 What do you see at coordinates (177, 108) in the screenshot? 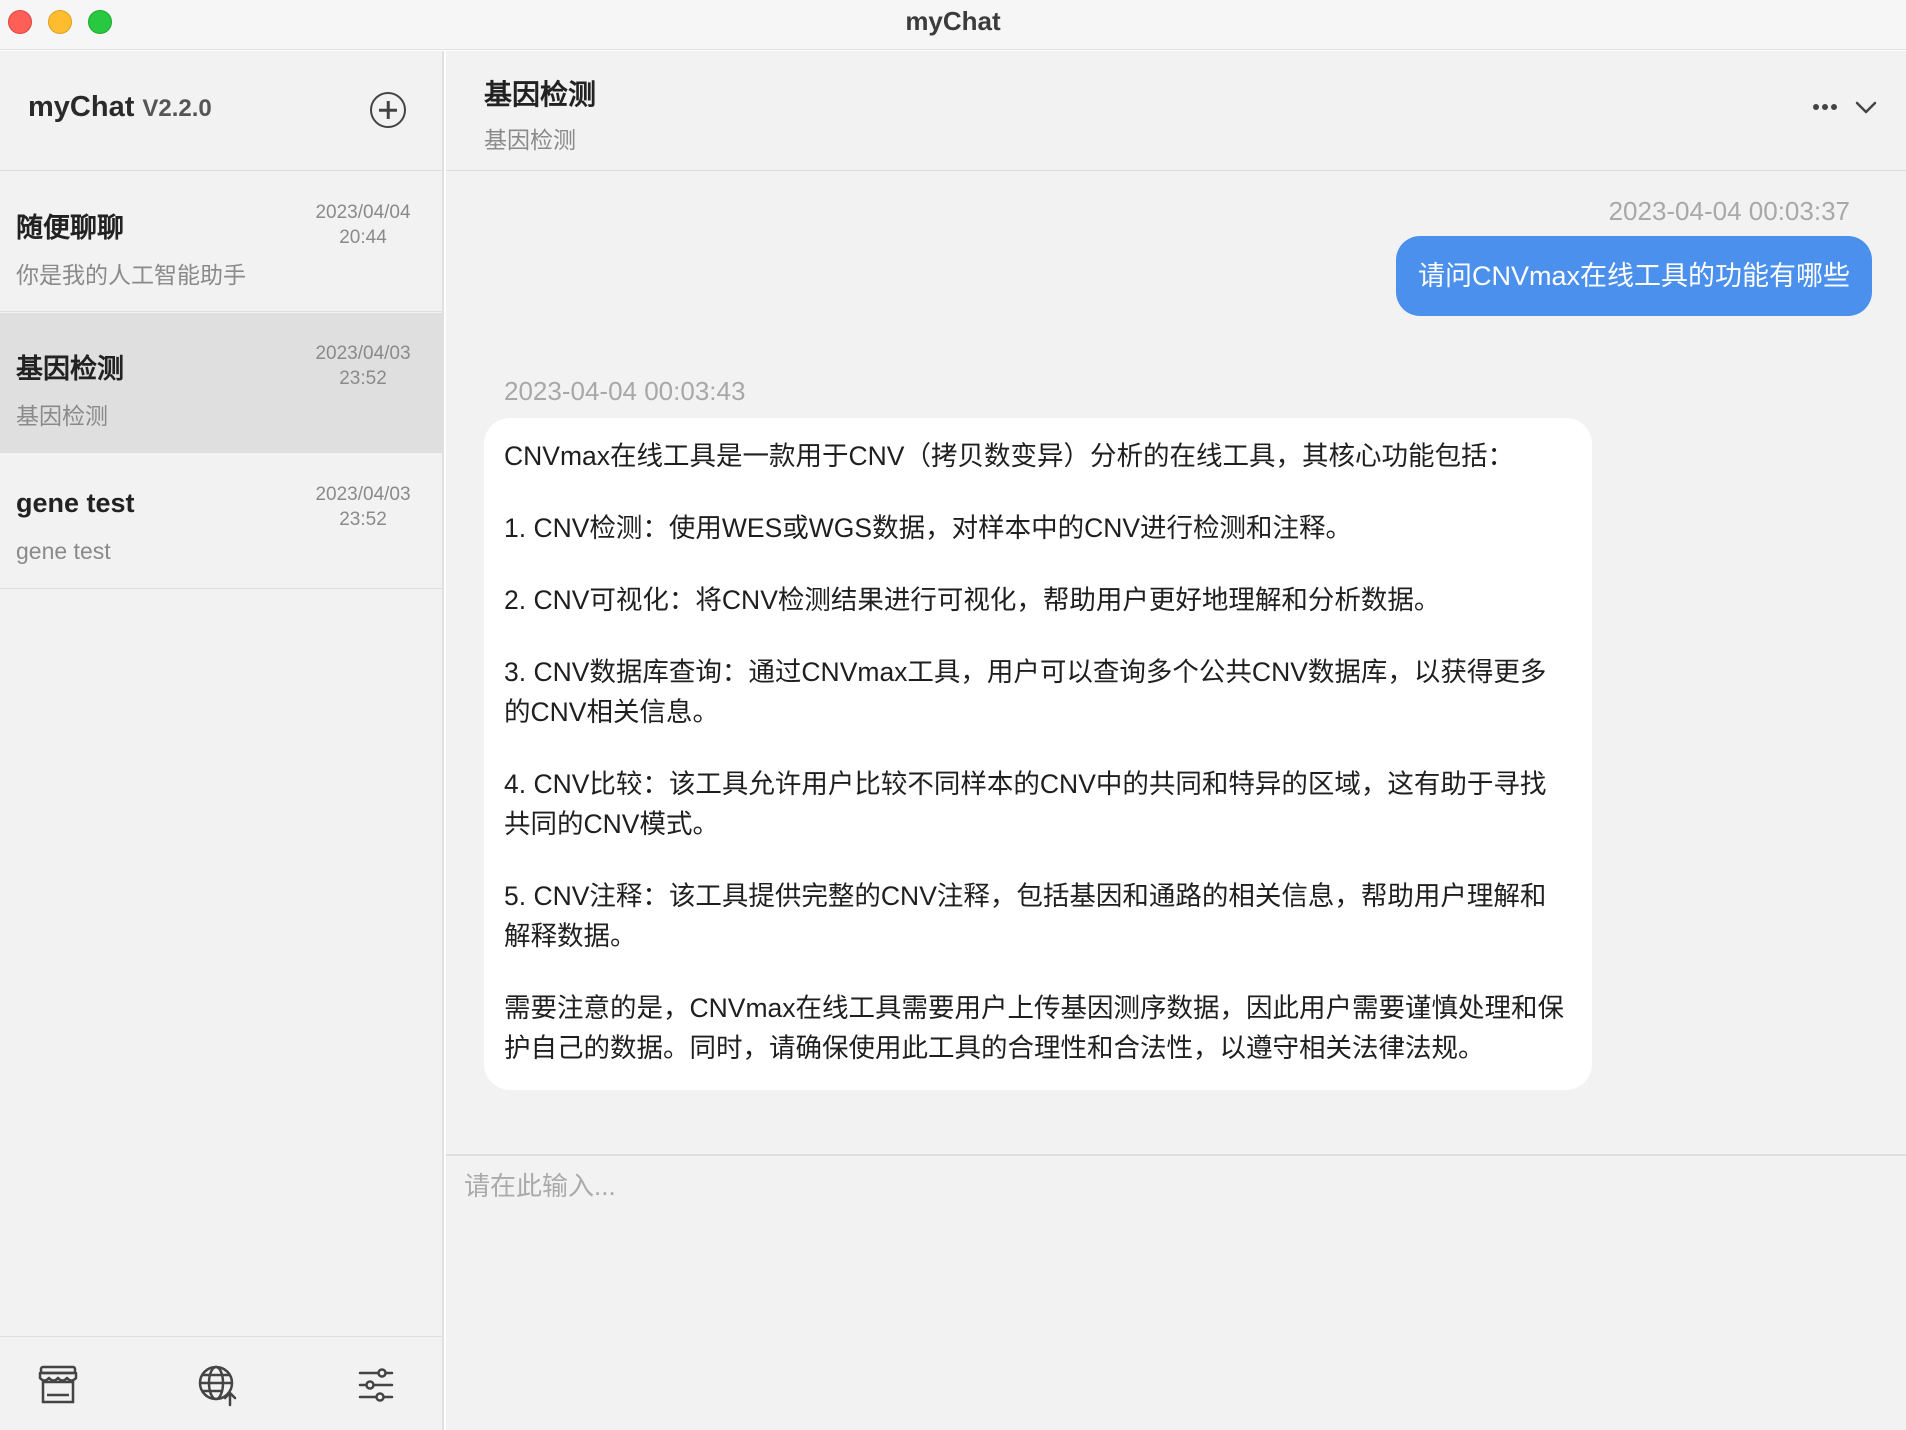
I see `app-version: V2.2.0` at bounding box center [177, 108].